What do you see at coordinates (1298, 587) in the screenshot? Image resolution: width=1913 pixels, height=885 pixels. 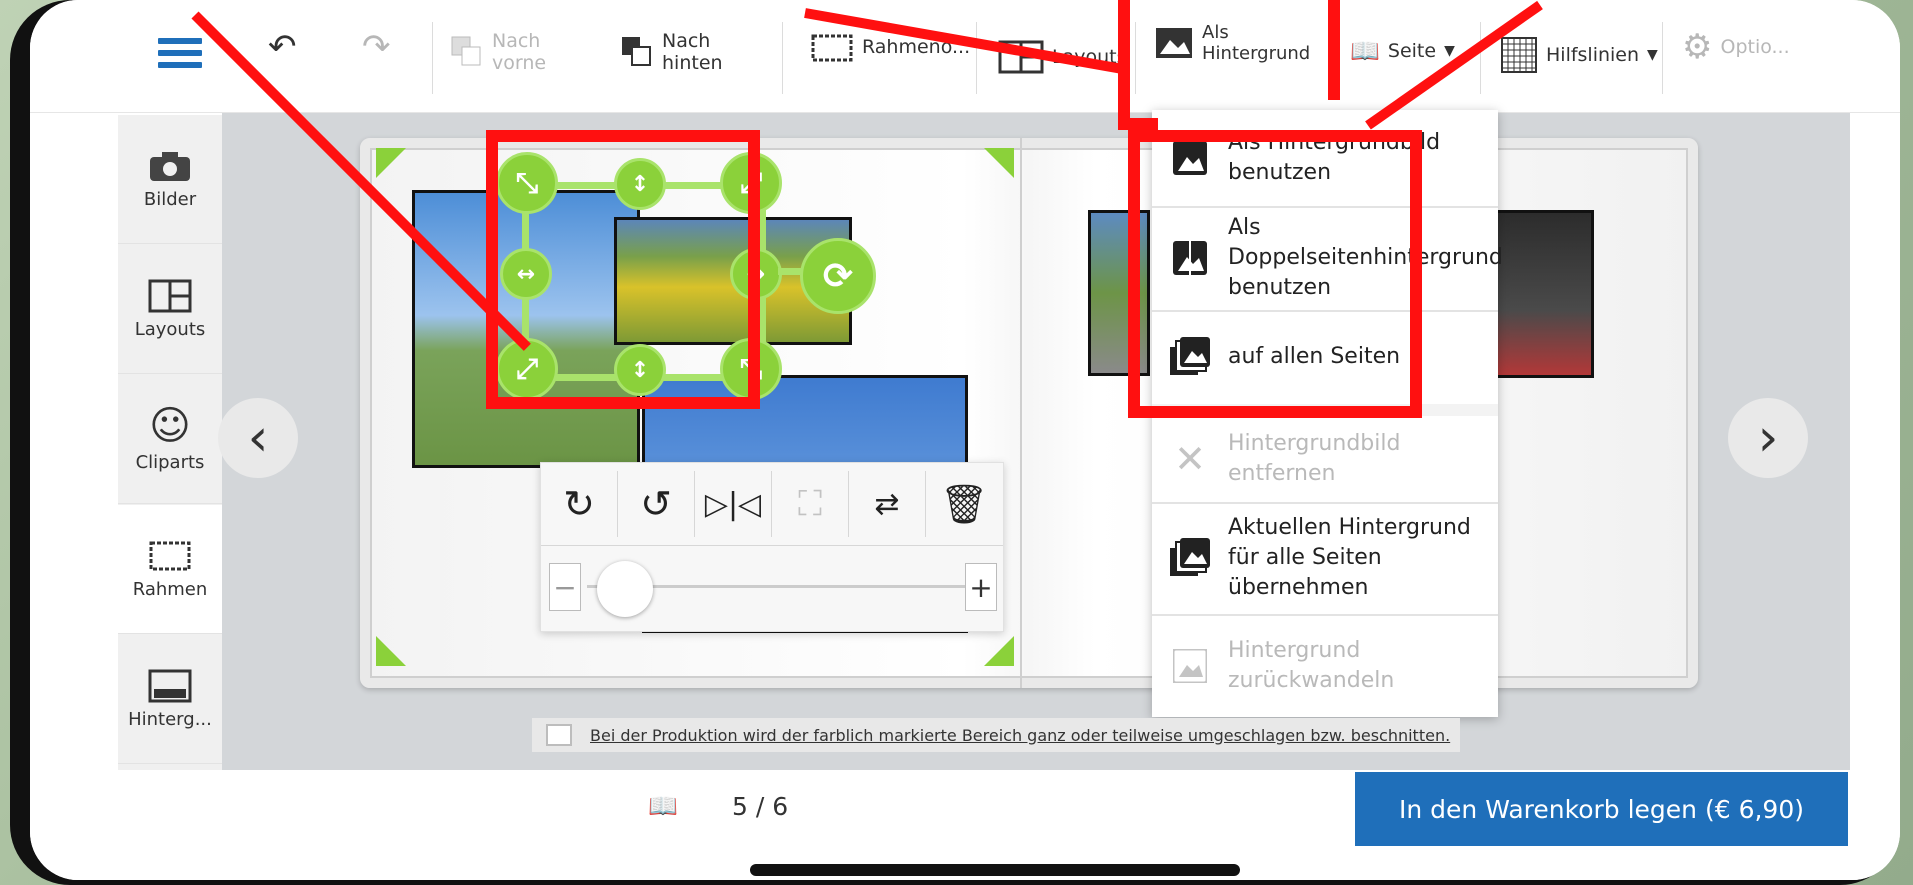 I see `menu-item-label: übernehmen` at bounding box center [1298, 587].